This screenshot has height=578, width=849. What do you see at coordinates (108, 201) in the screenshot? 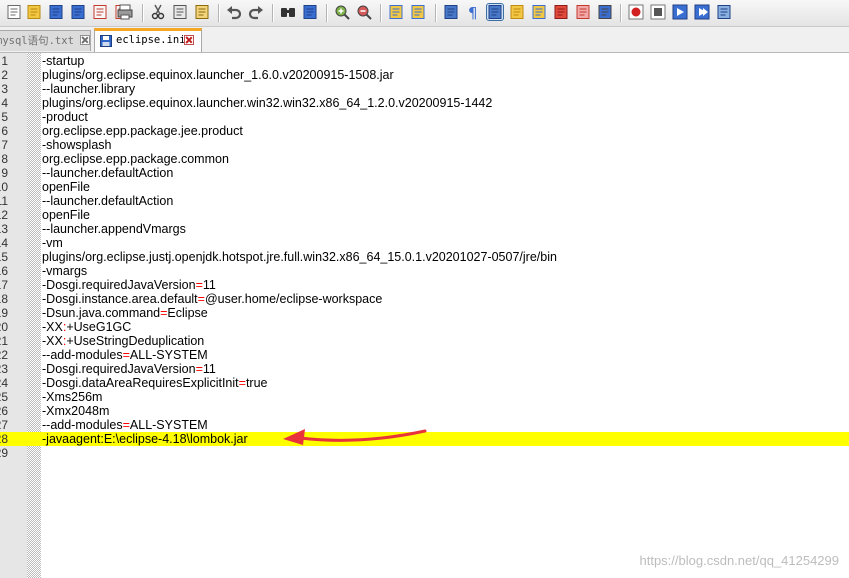
I see `line-text: --launcher.defaultAction` at bounding box center [108, 201].